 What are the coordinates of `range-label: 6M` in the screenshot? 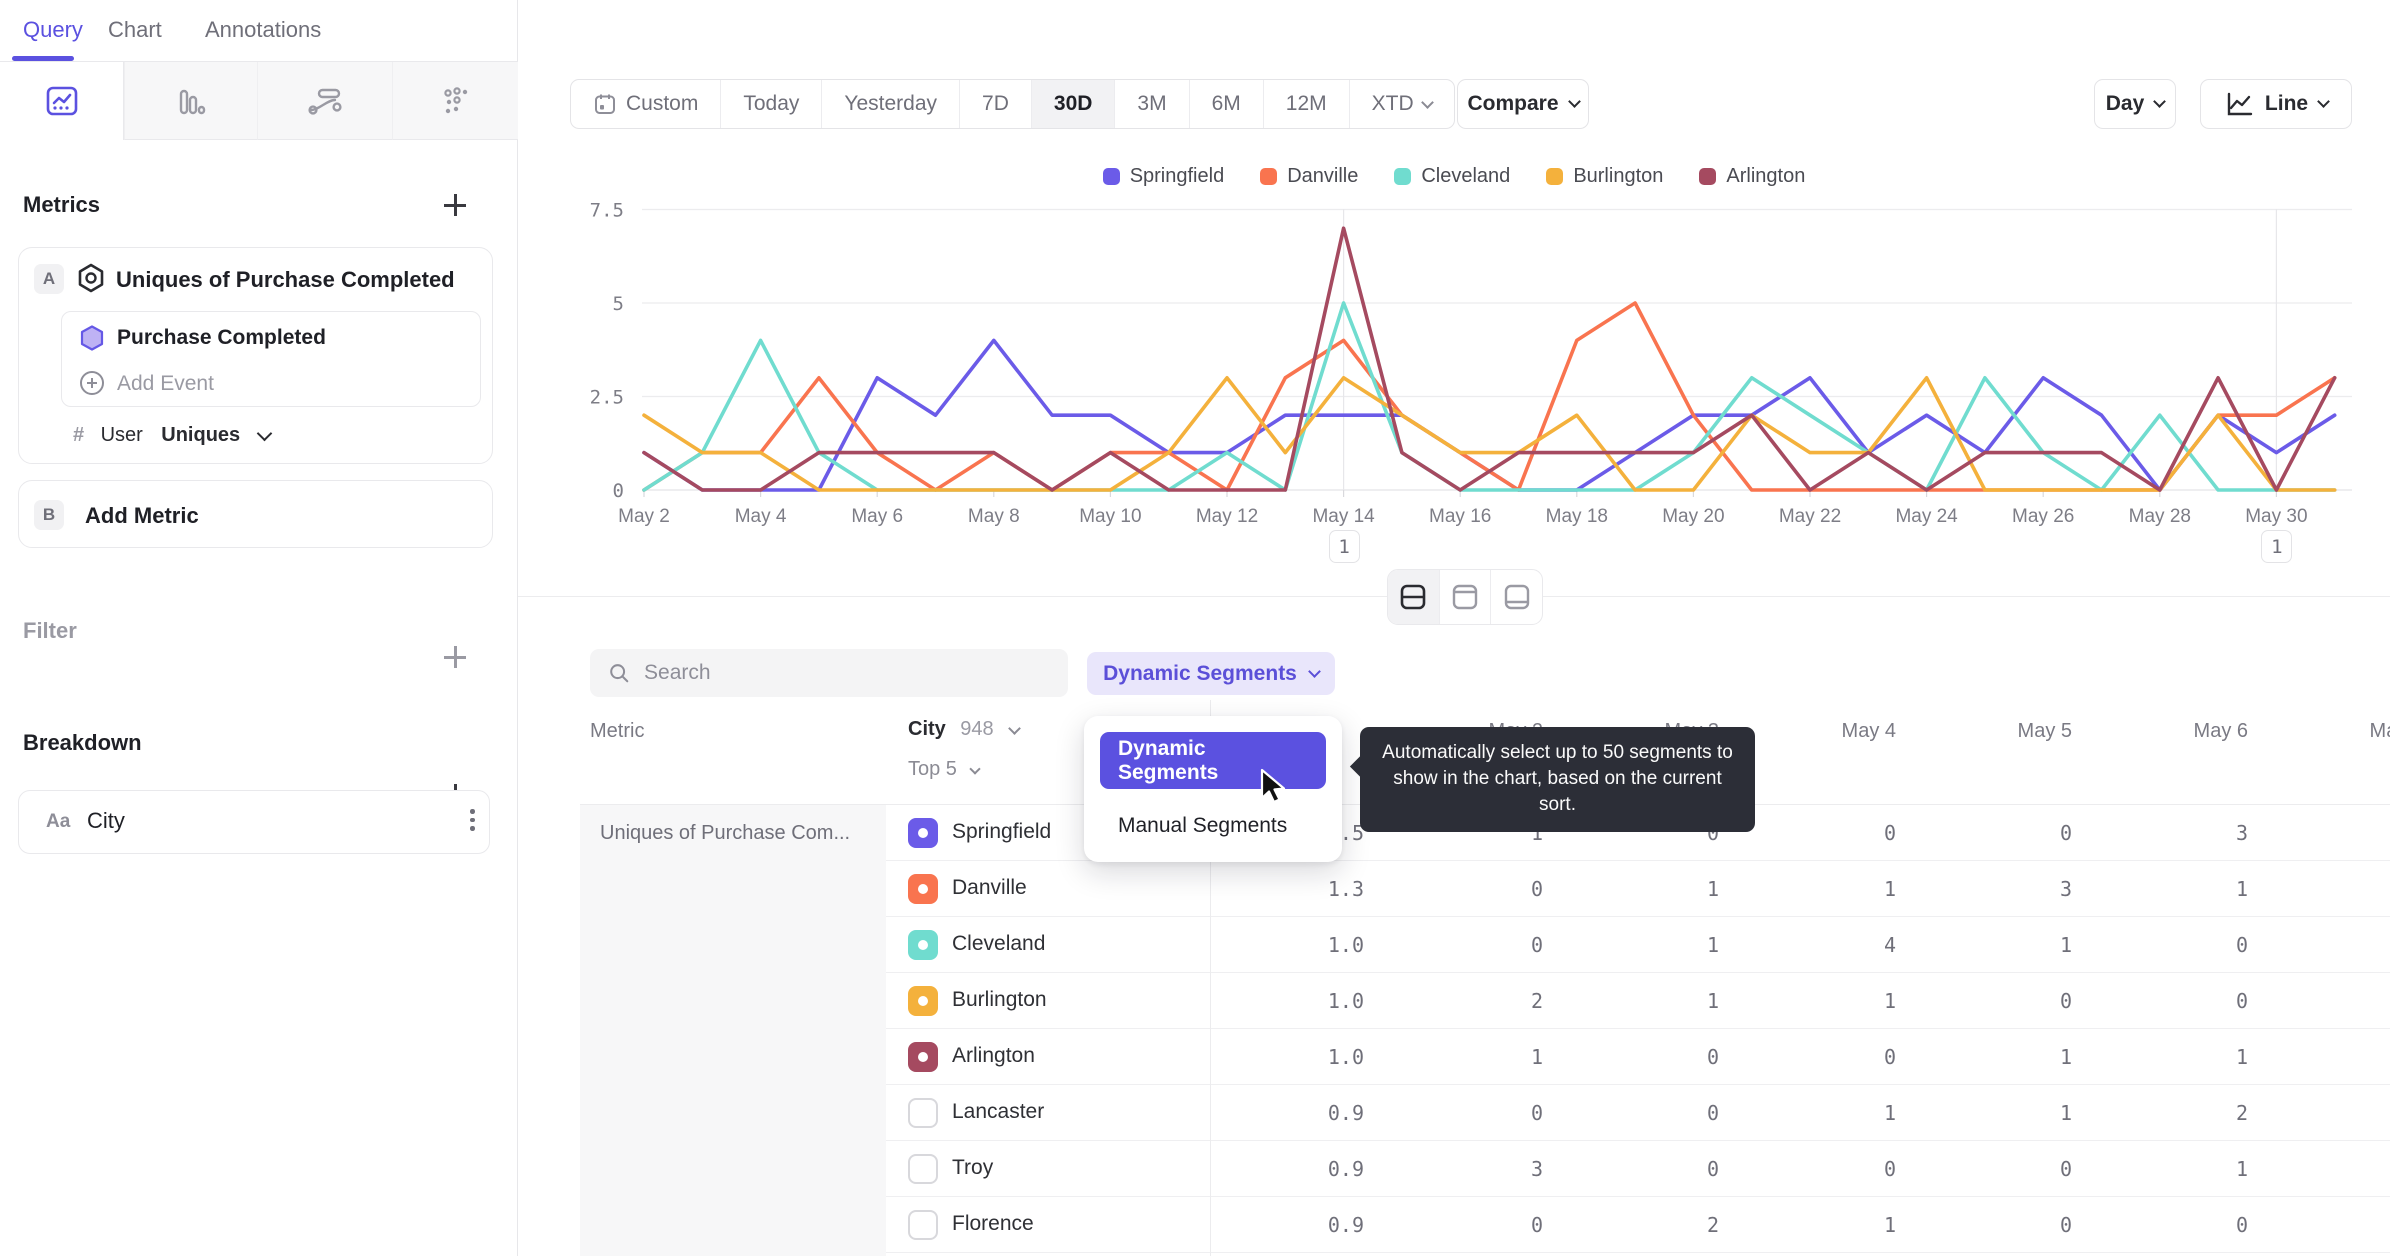 It's located at (1226, 103).